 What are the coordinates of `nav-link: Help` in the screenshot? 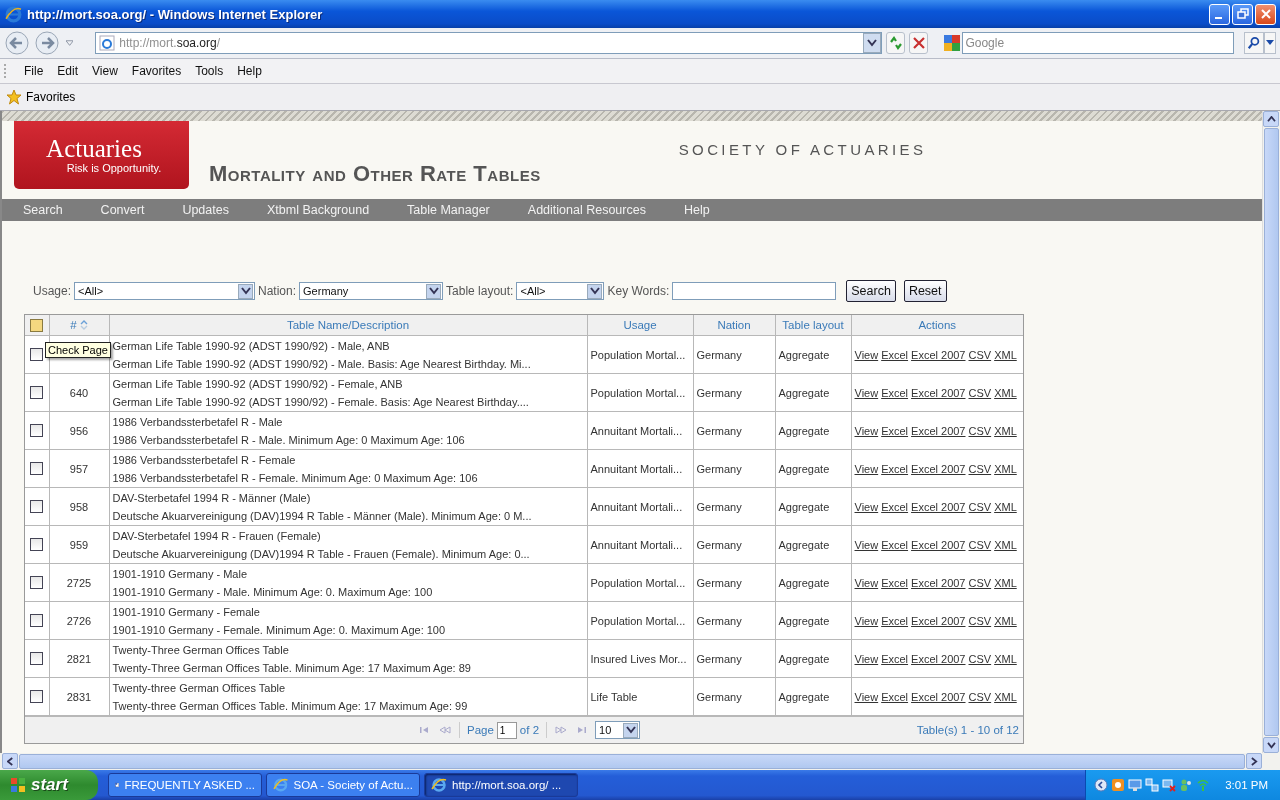 It's located at (696, 210).